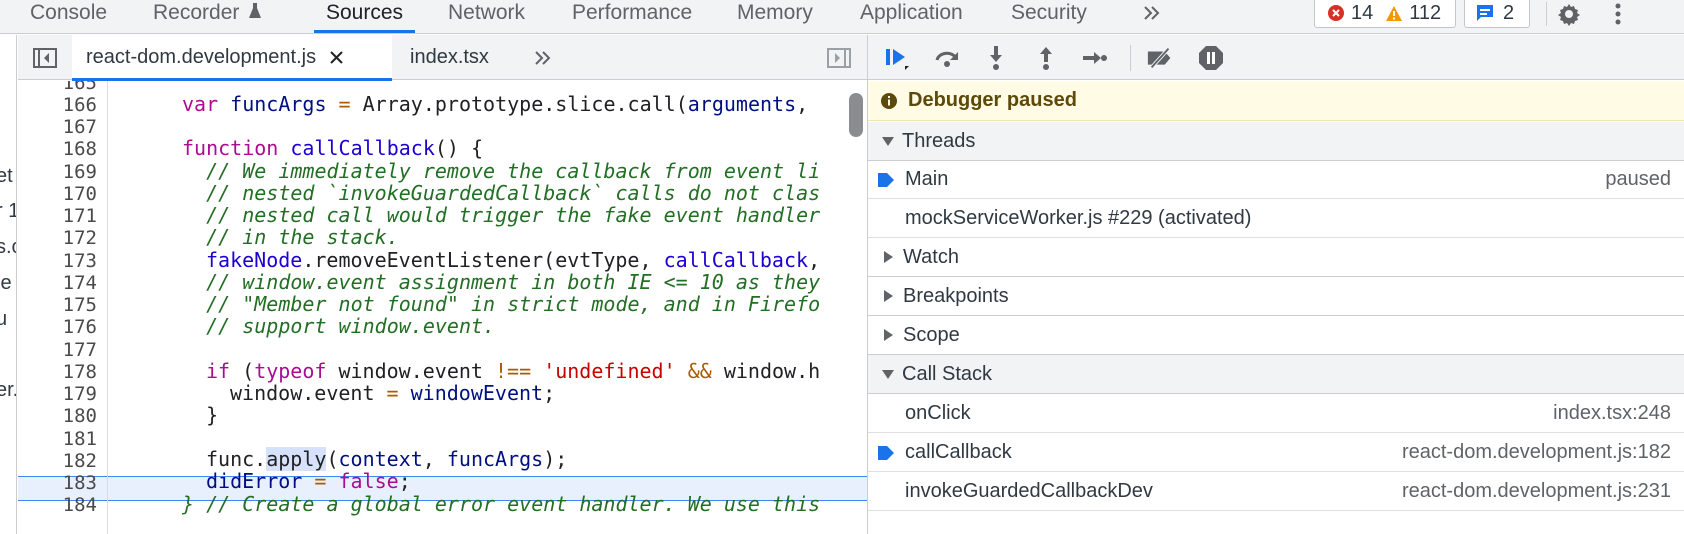  What do you see at coordinates (336, 57) in the screenshot?
I see `close-icon` at bounding box center [336, 57].